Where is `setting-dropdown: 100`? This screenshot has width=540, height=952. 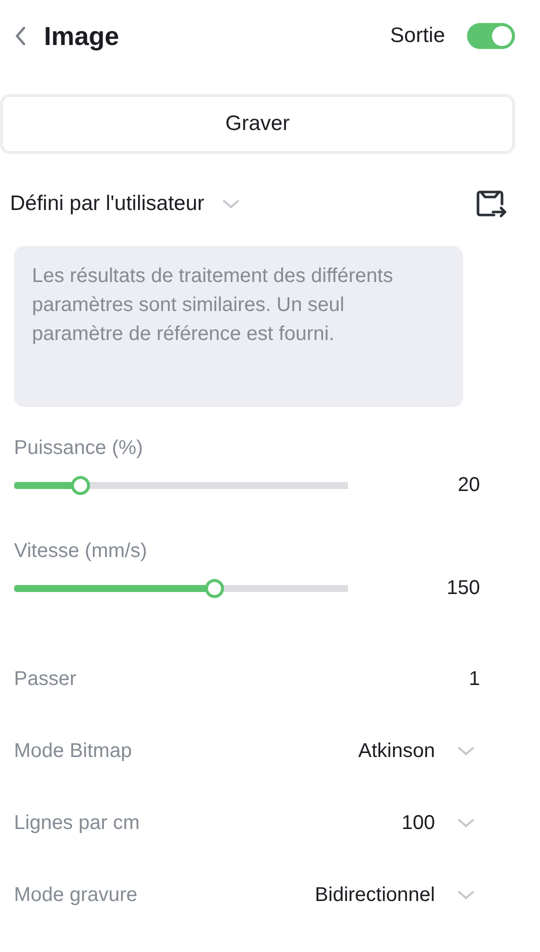 setting-dropdown: 100 is located at coordinates (438, 823).